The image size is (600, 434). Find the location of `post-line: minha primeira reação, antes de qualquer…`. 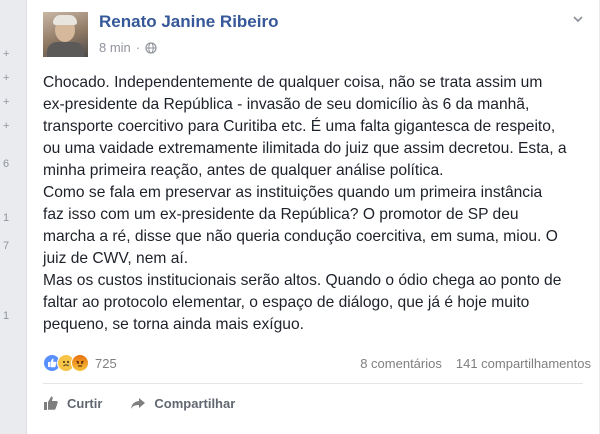

post-line: minha primeira reação, antes de qualquer… is located at coordinates (243, 170).